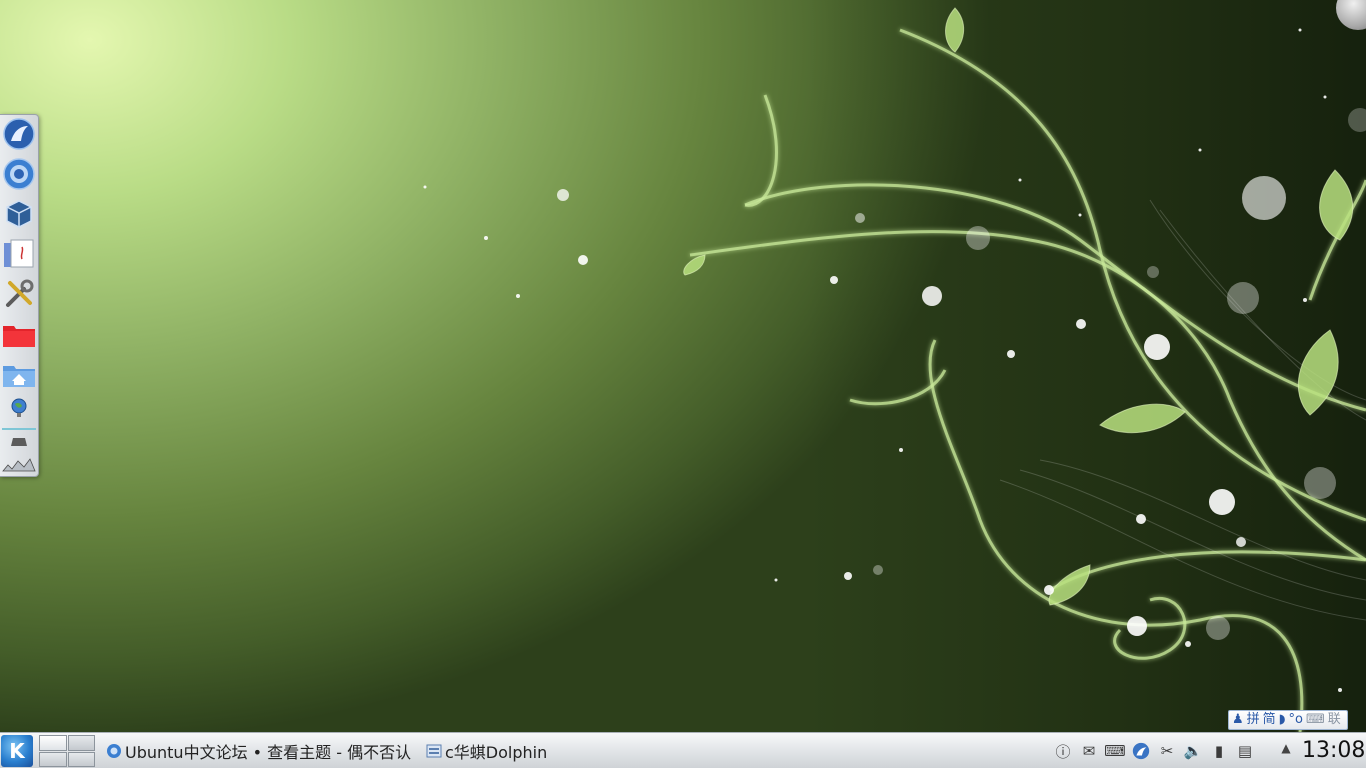 The height and width of the screenshot is (768, 1366). Describe the element at coordinates (19, 442) in the screenshot. I see `drive-icon` at that location.